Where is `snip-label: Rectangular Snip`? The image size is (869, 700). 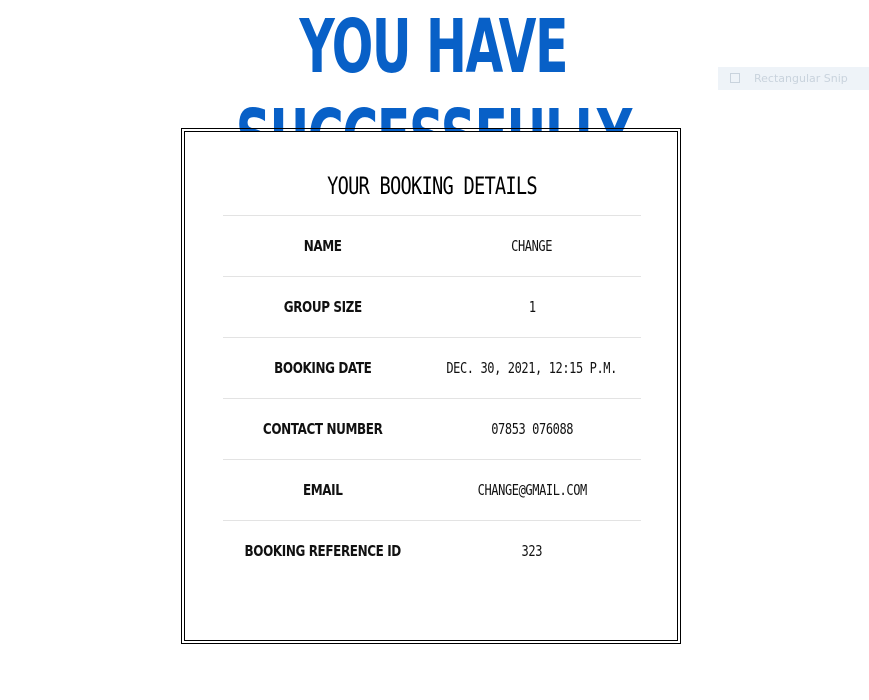 snip-label: Rectangular Snip is located at coordinates (801, 78).